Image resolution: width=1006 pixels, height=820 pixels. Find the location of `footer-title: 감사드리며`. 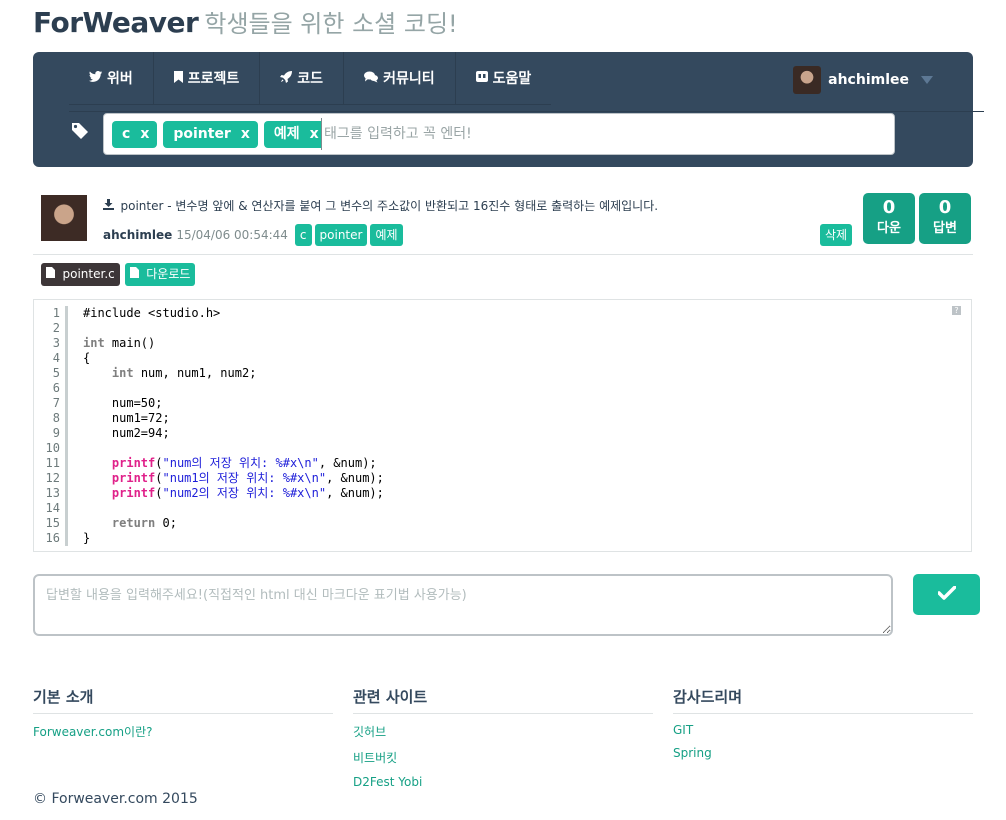

footer-title: 감사드리며 is located at coordinates (823, 700).